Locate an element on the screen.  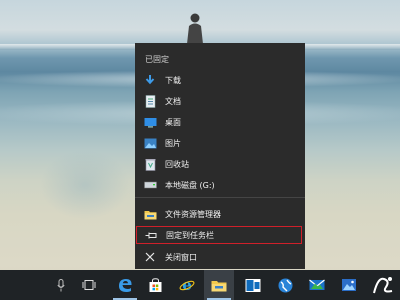
store-icon is located at coordinates (155, 285).